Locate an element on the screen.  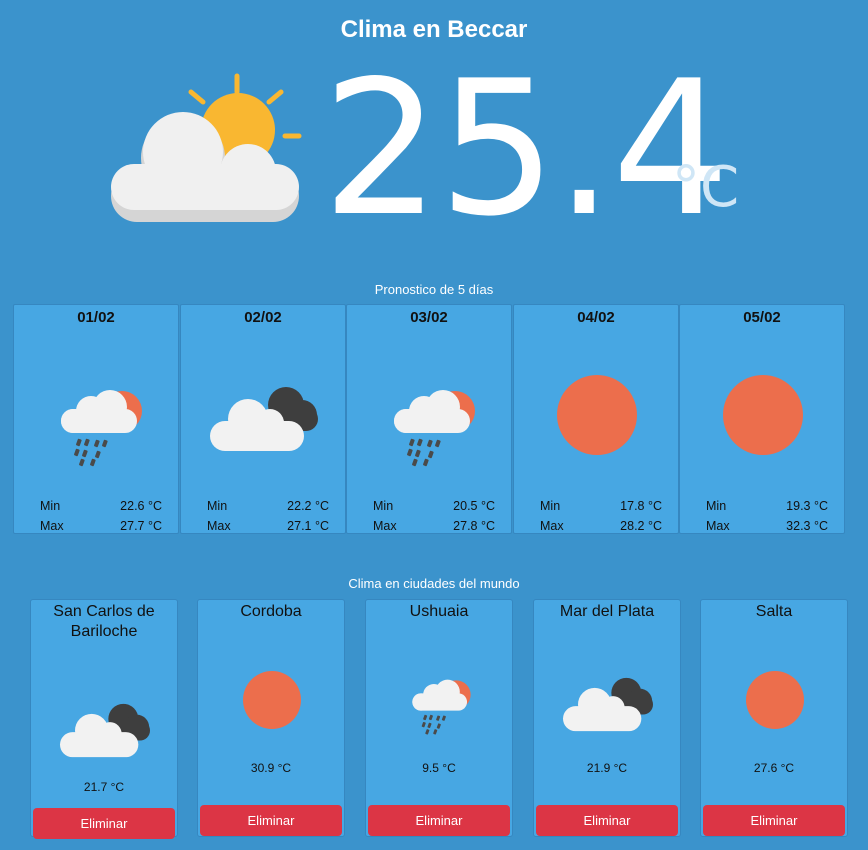
city-name: Mar del Plata is located at coordinates (607, 611).